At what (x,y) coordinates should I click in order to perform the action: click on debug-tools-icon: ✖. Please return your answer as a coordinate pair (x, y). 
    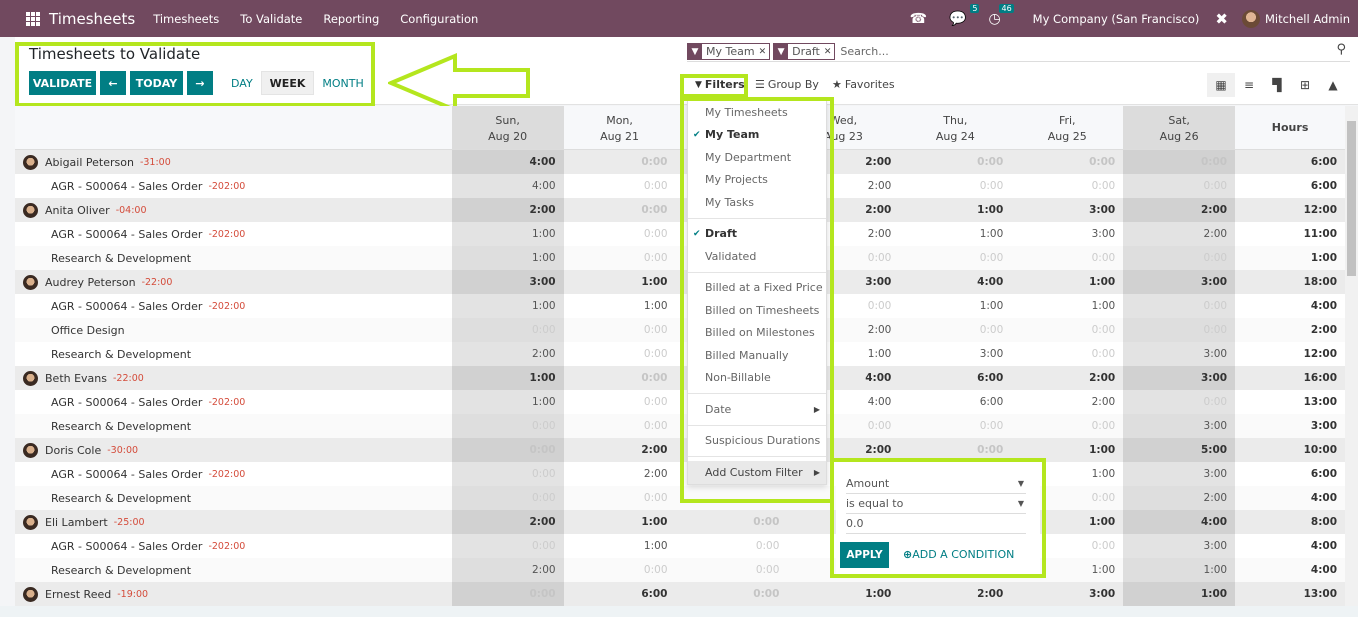
    Looking at the image, I should click on (1221, 19).